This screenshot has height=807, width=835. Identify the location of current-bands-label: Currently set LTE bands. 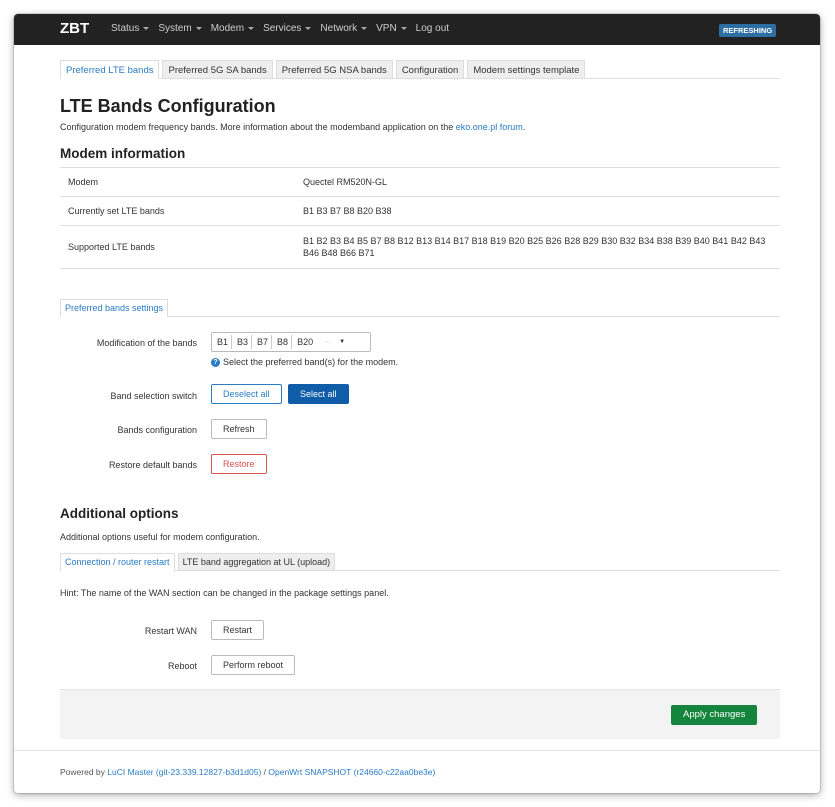
(116, 211).